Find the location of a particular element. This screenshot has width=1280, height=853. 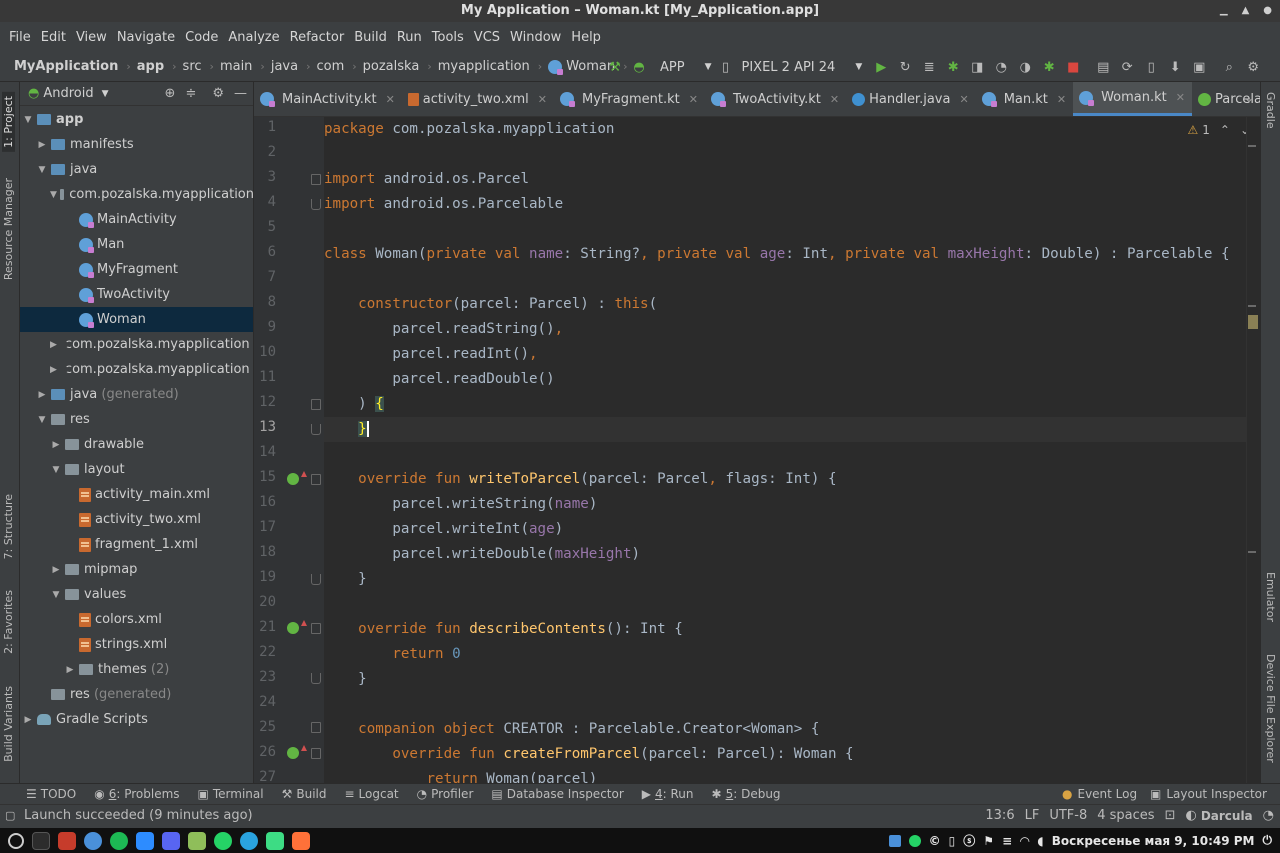

tab-man: Man.kt ✕ is located at coordinates (1024, 99).